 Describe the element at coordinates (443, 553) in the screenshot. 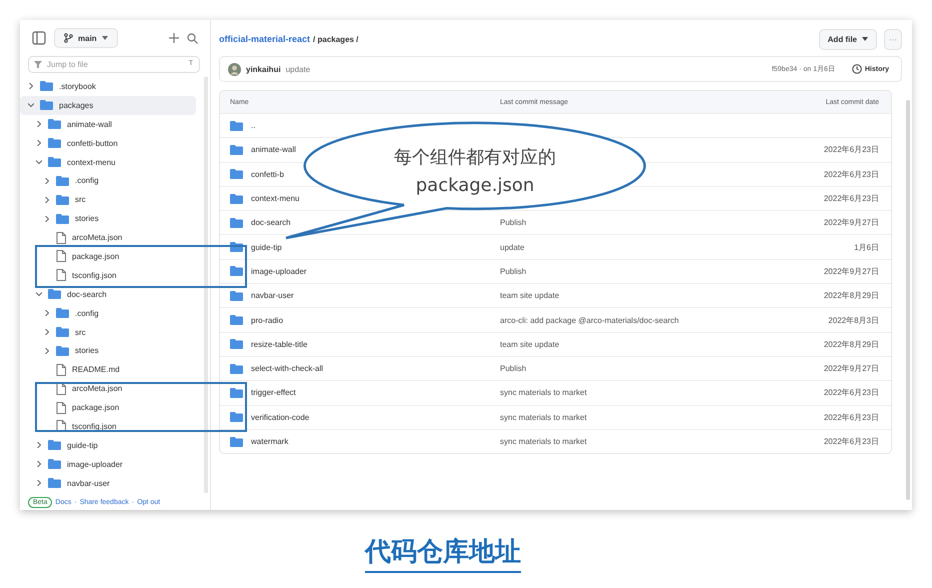

I see `slide-caption: 代码仓库地址` at that location.